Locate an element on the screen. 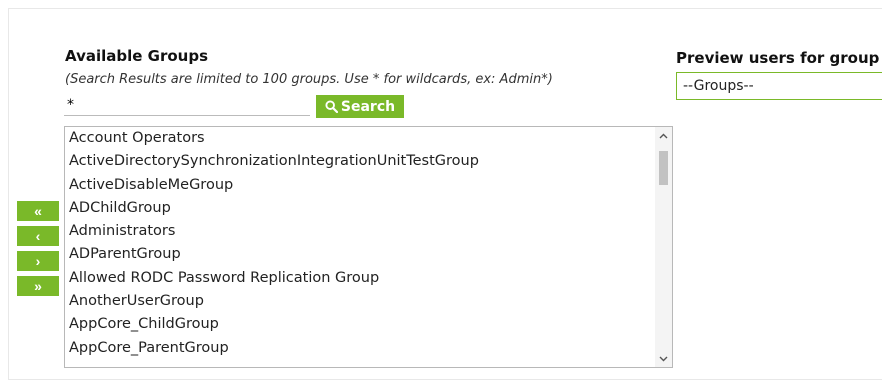 Image resolution: width=882 pixels, height=387 pixels. add-all-button: « is located at coordinates (38, 211).